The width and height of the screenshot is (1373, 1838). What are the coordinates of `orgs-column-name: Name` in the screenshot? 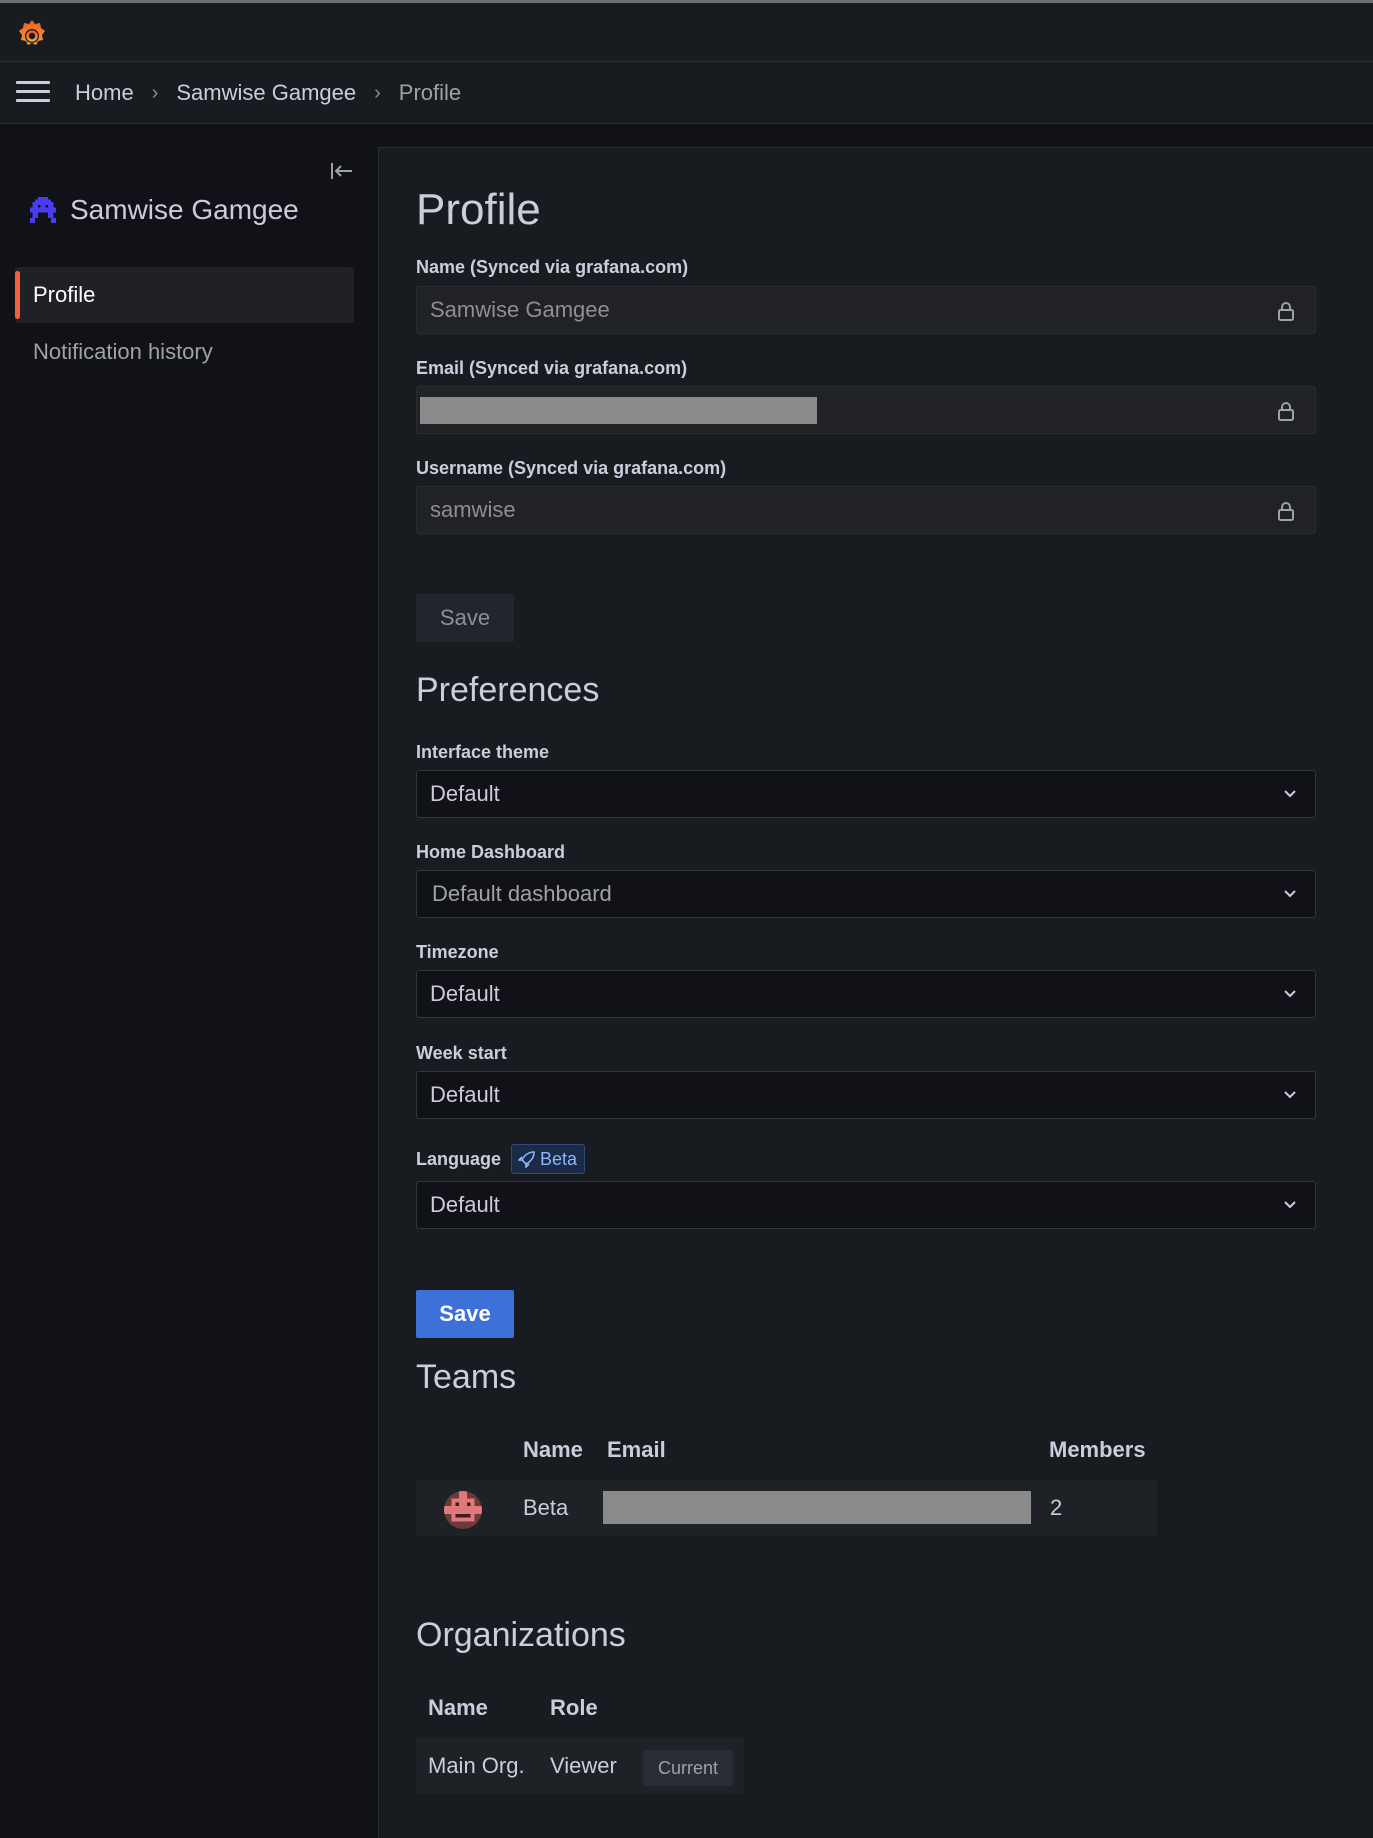 It's located at (458, 1707).